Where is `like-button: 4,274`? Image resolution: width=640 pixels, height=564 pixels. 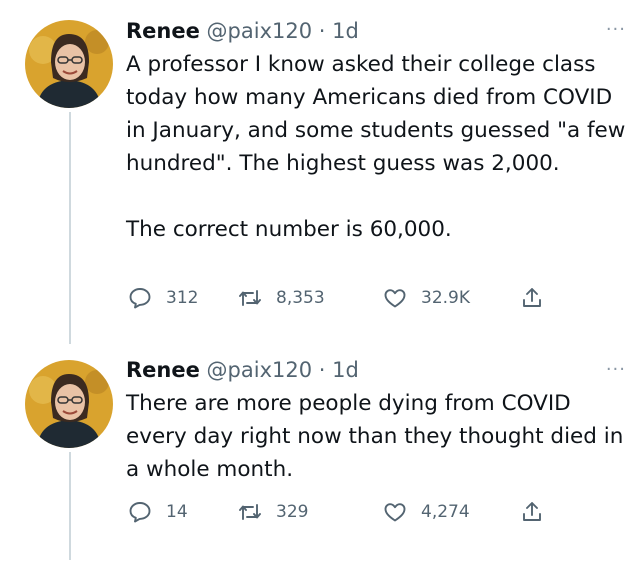 like-button: 4,274 is located at coordinates (426, 512).